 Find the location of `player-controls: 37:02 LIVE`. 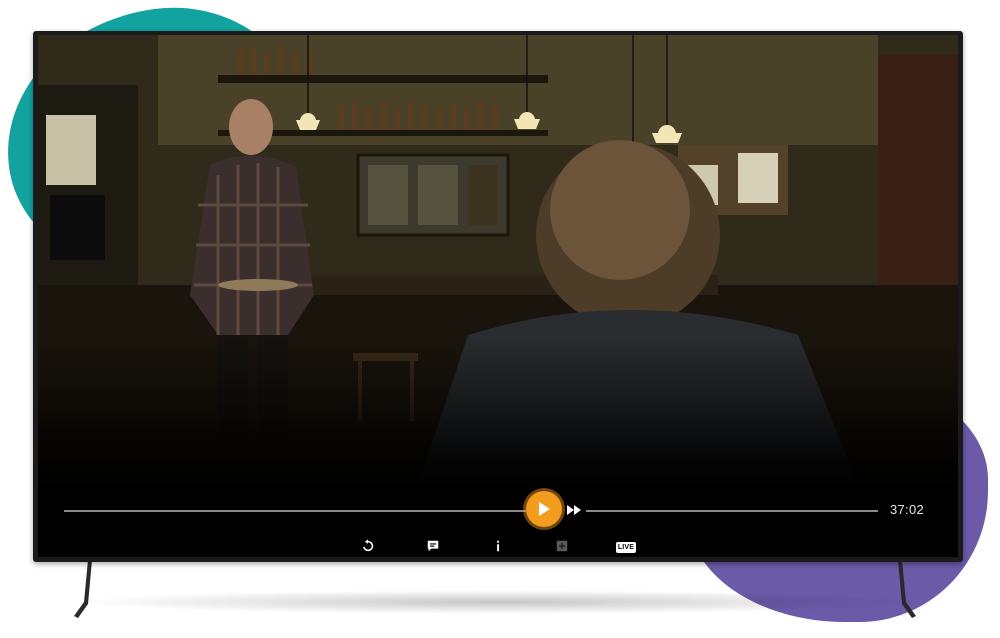

player-controls: 37:02 LIVE is located at coordinates (498, 506).